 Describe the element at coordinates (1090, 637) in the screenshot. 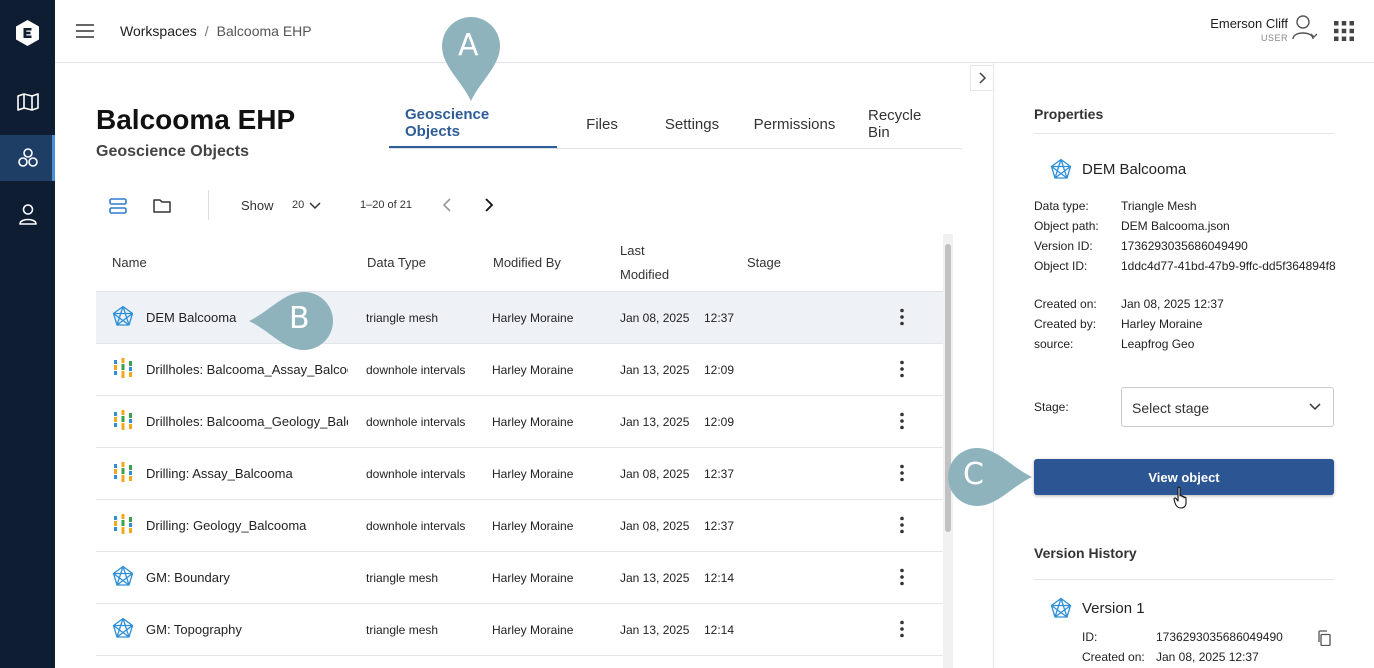

I see `version-id-label: ID:` at that location.